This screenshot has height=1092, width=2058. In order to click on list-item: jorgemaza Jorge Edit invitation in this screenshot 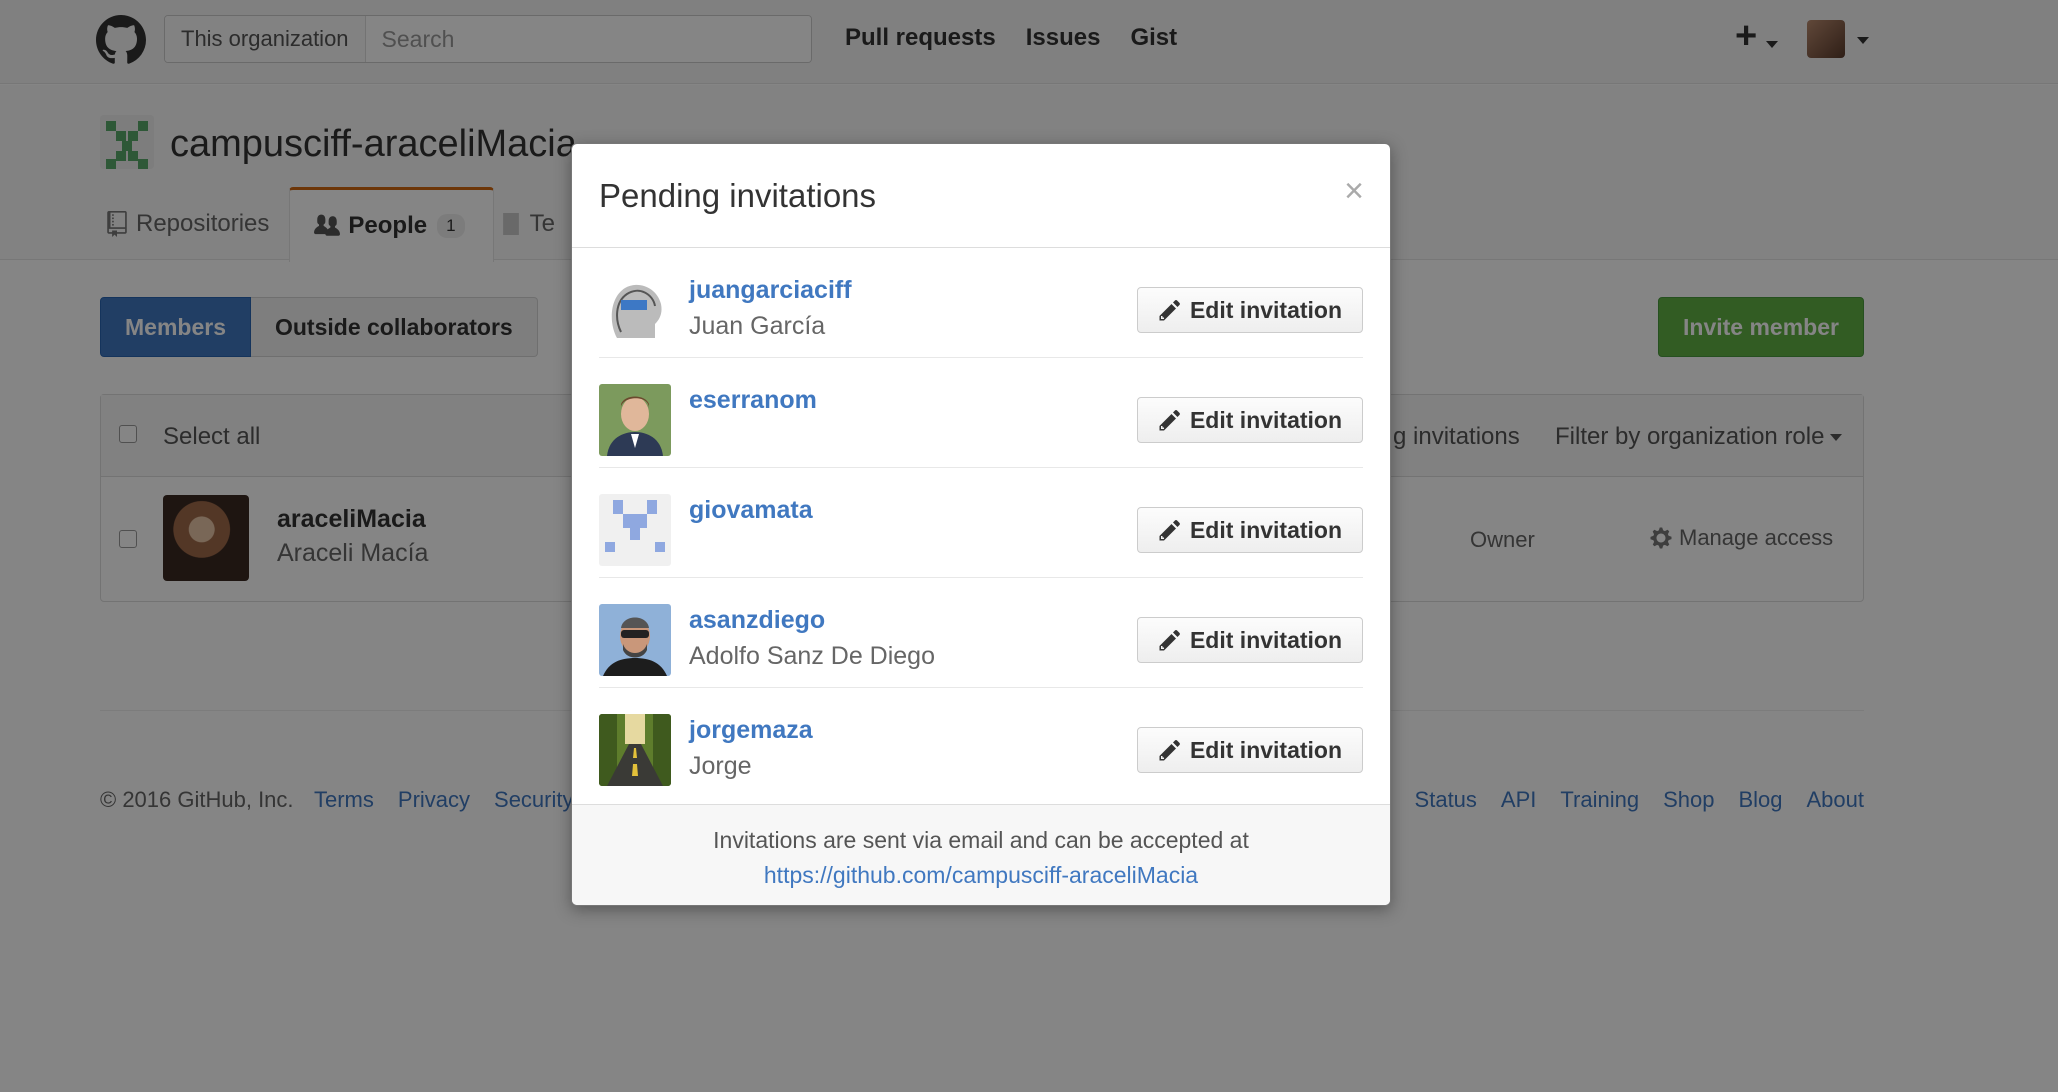, I will do `click(981, 743)`.